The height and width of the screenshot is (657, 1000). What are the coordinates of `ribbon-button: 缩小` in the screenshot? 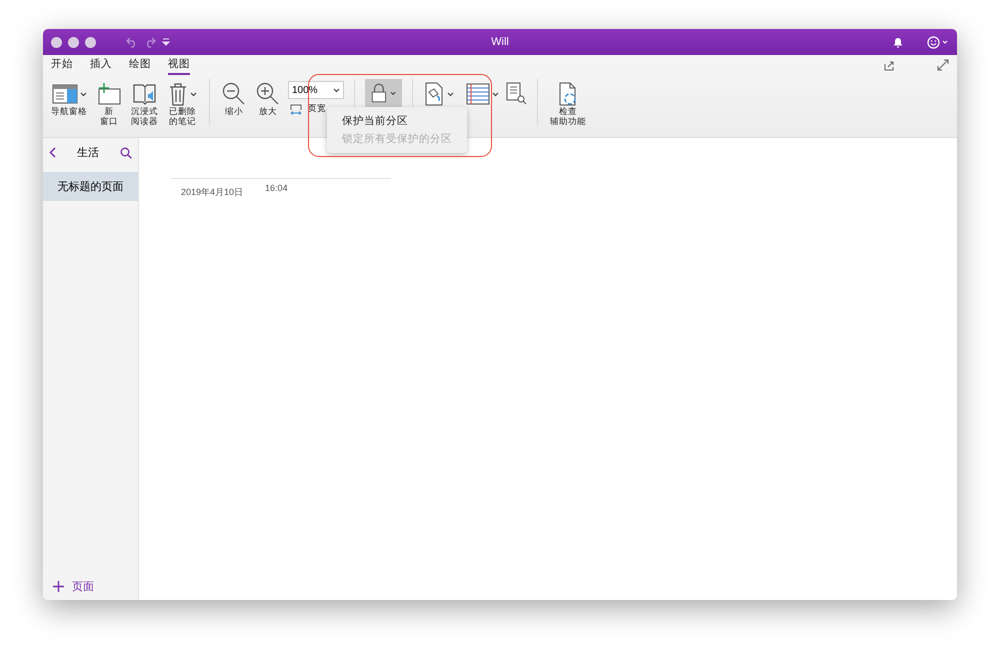 It's located at (234, 99).